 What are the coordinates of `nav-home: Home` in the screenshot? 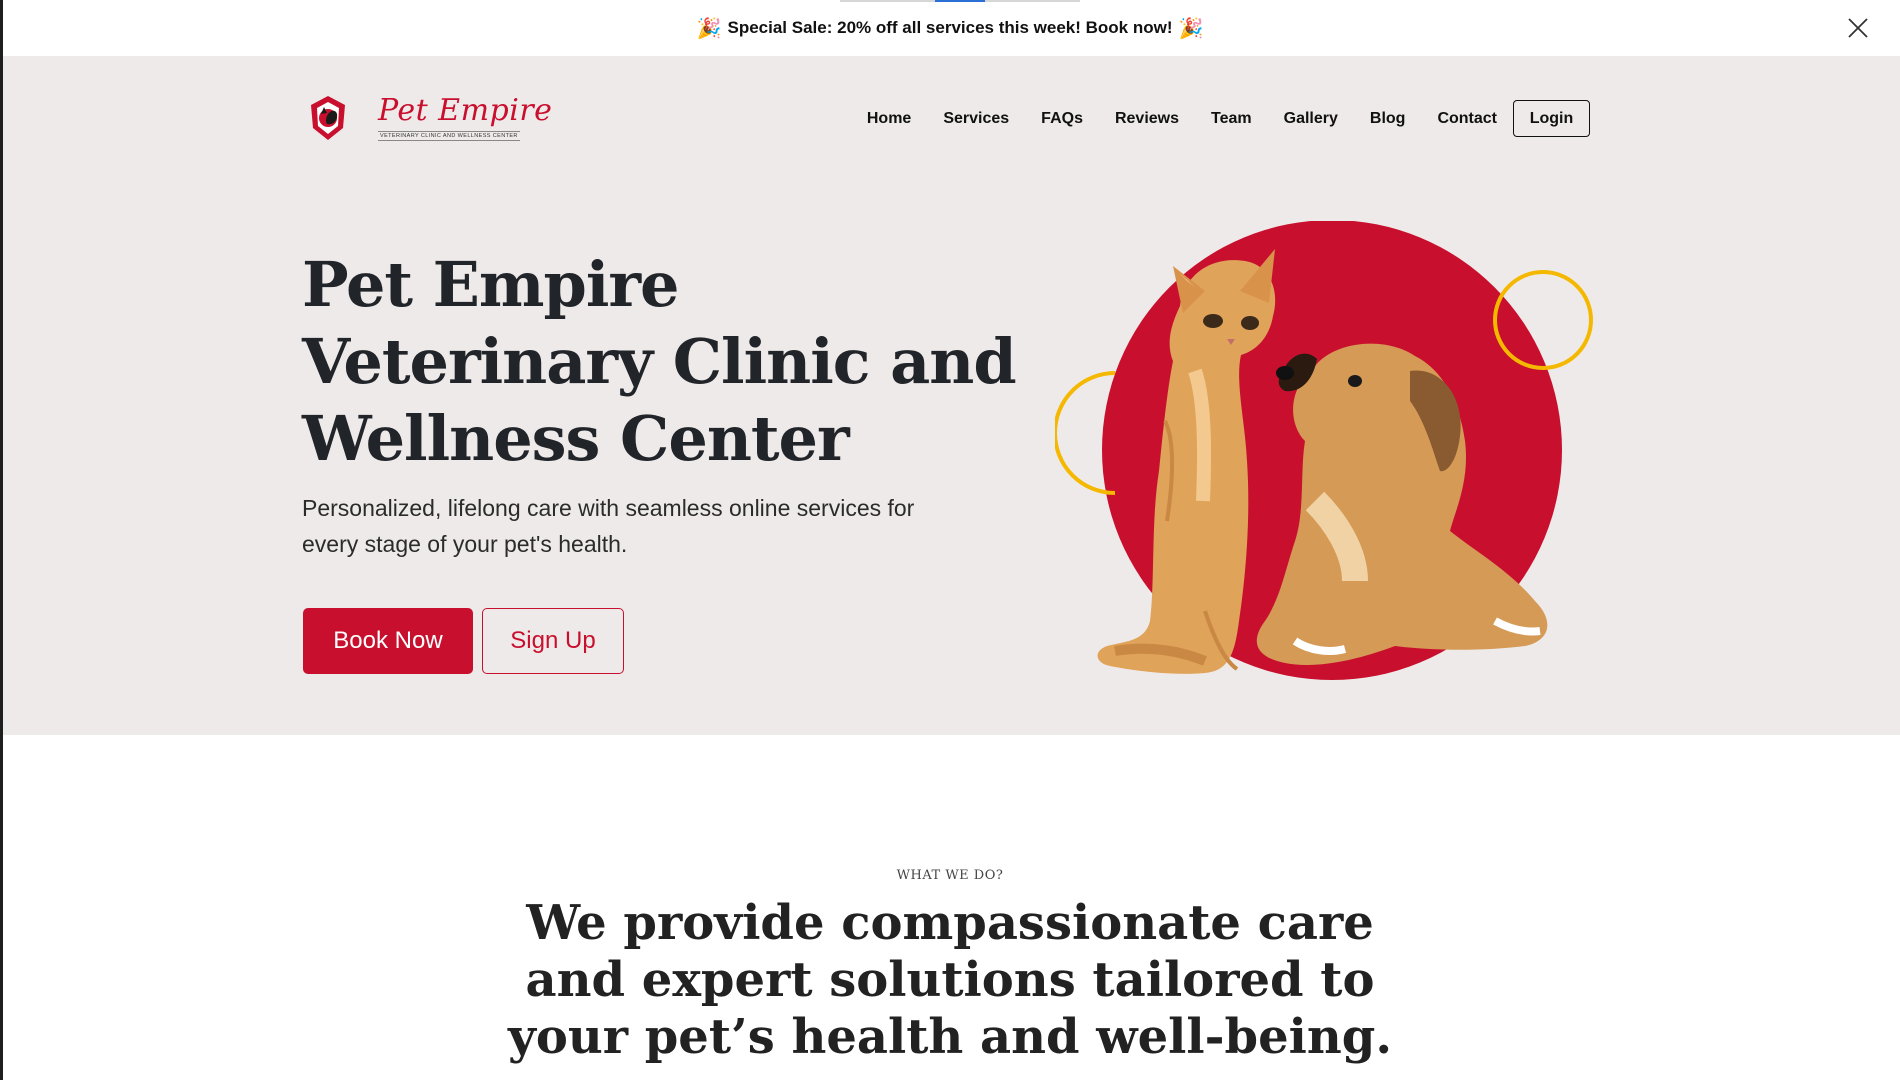 It's located at (889, 119).